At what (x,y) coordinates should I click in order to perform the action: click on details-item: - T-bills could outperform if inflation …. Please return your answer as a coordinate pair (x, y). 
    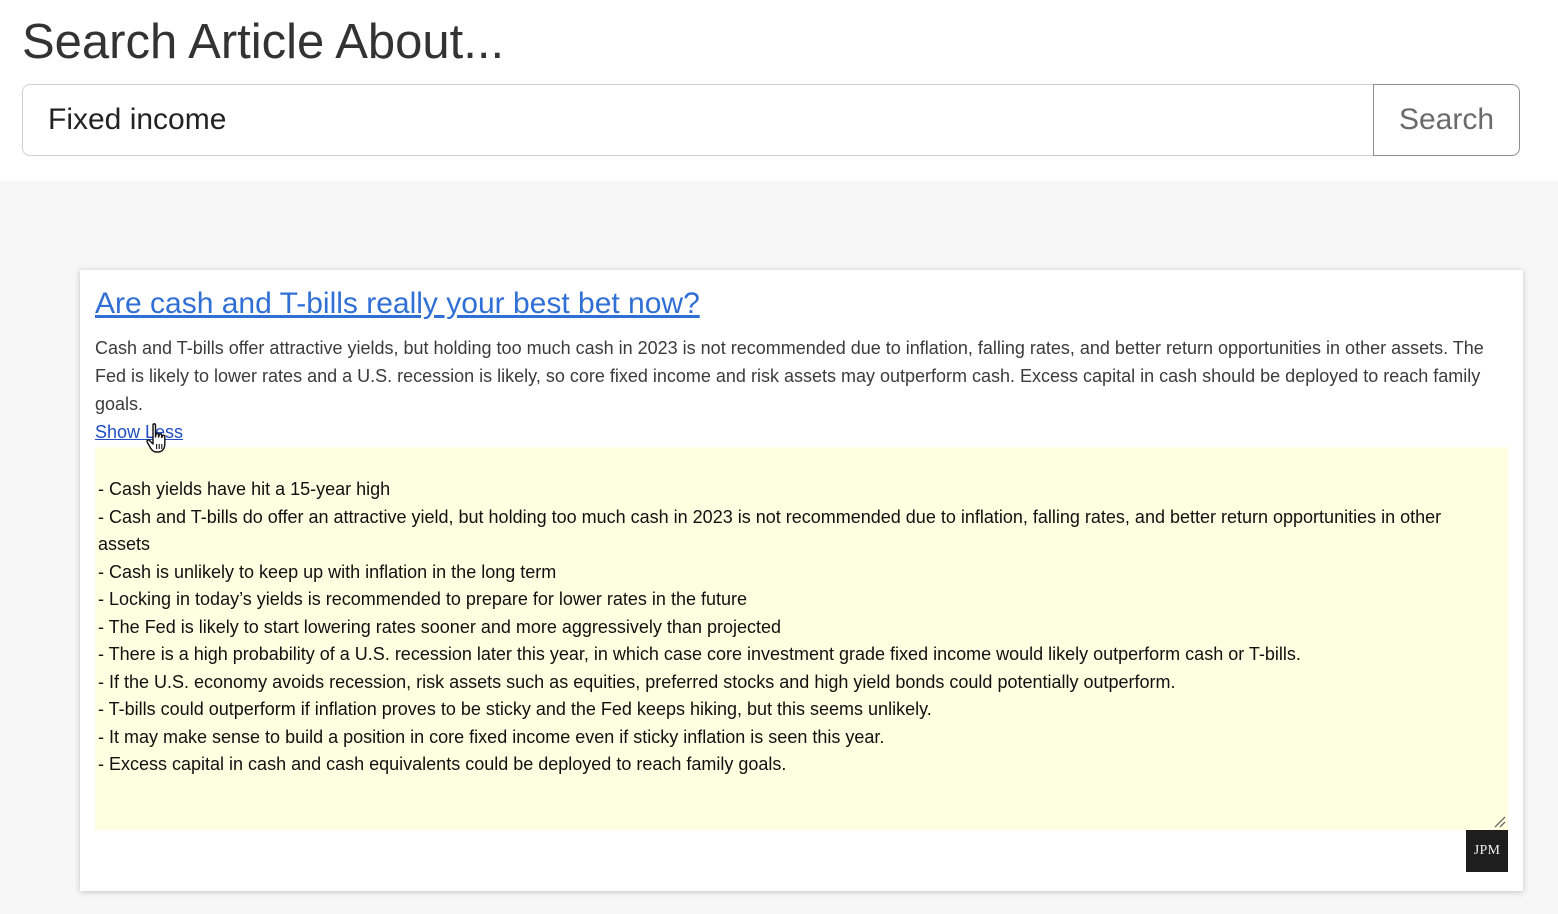
    Looking at the image, I should click on (515, 709).